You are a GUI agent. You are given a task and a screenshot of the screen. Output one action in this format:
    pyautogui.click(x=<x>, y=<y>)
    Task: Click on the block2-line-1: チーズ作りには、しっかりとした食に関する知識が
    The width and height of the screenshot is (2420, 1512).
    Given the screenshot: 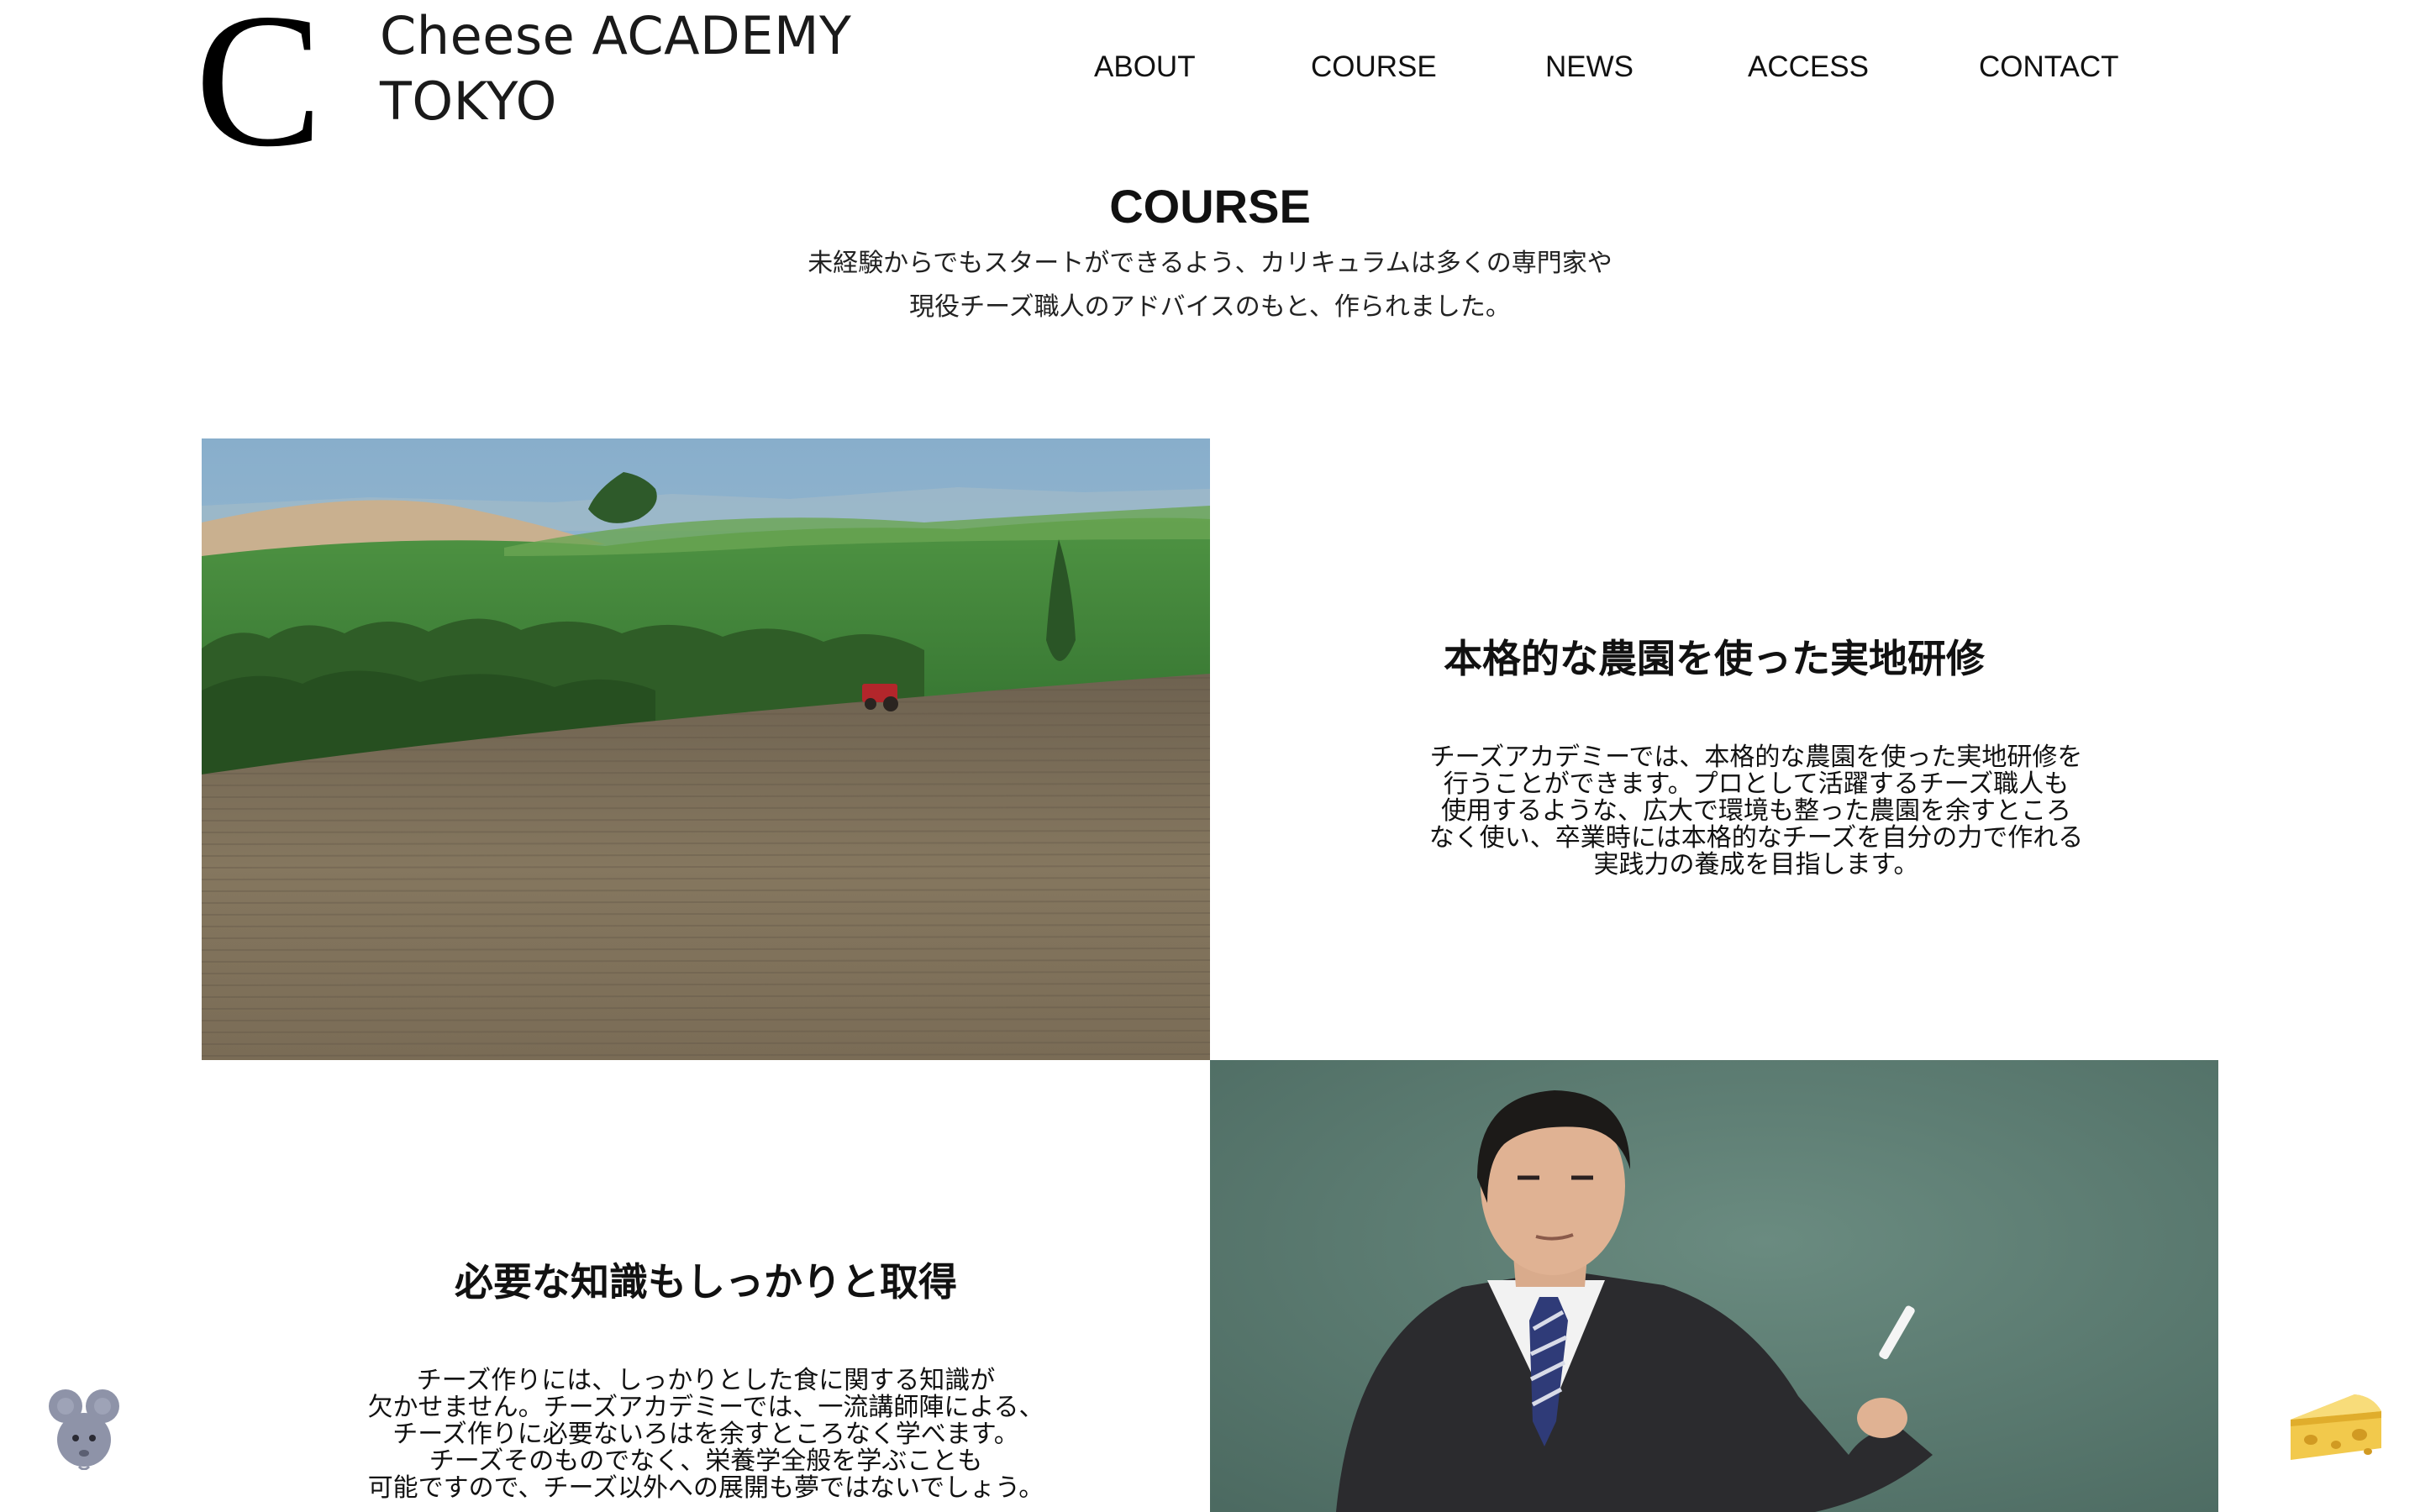 What is the action you would take?
    pyautogui.click(x=706, y=1380)
    